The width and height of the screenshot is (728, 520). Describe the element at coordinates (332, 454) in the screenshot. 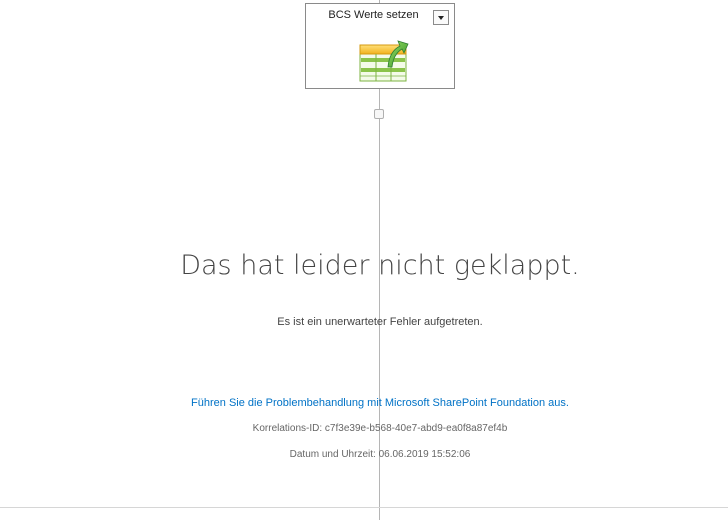

I see `datetime-label: Datum und Uhrzeit:` at that location.